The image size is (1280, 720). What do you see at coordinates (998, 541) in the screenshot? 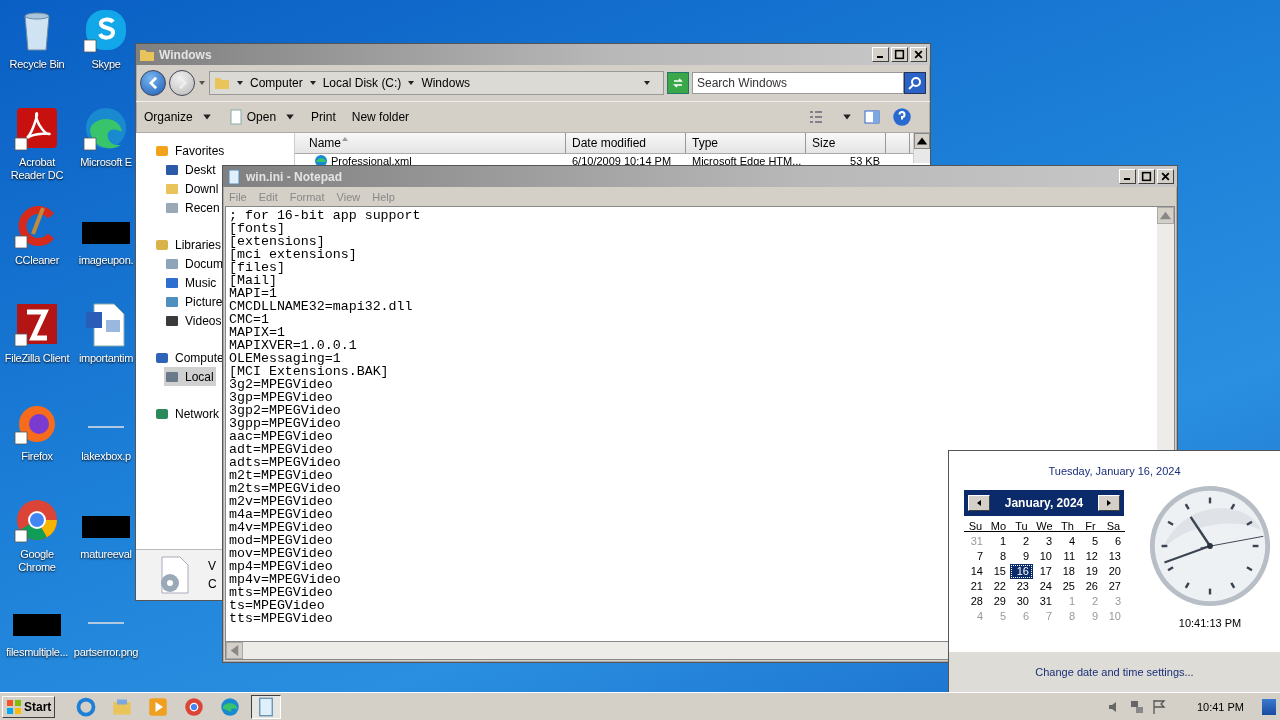
I see `calendar-day: 1` at bounding box center [998, 541].